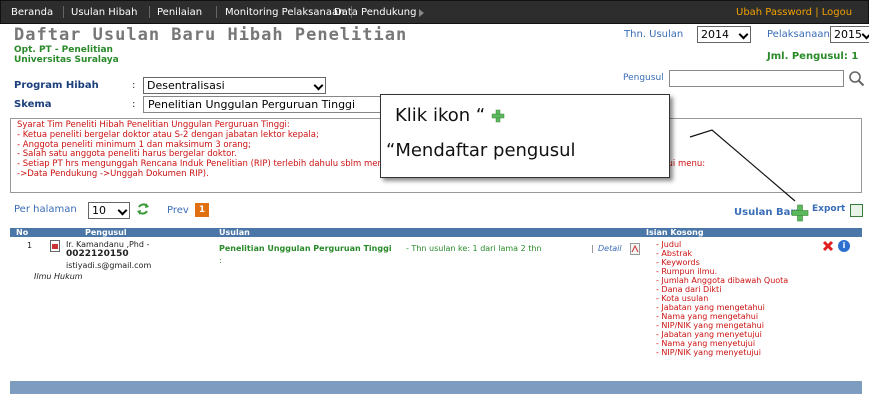  I want to click on skema-value: Penelitian Unggulan Perguruan Tinggi, so click(252, 104).